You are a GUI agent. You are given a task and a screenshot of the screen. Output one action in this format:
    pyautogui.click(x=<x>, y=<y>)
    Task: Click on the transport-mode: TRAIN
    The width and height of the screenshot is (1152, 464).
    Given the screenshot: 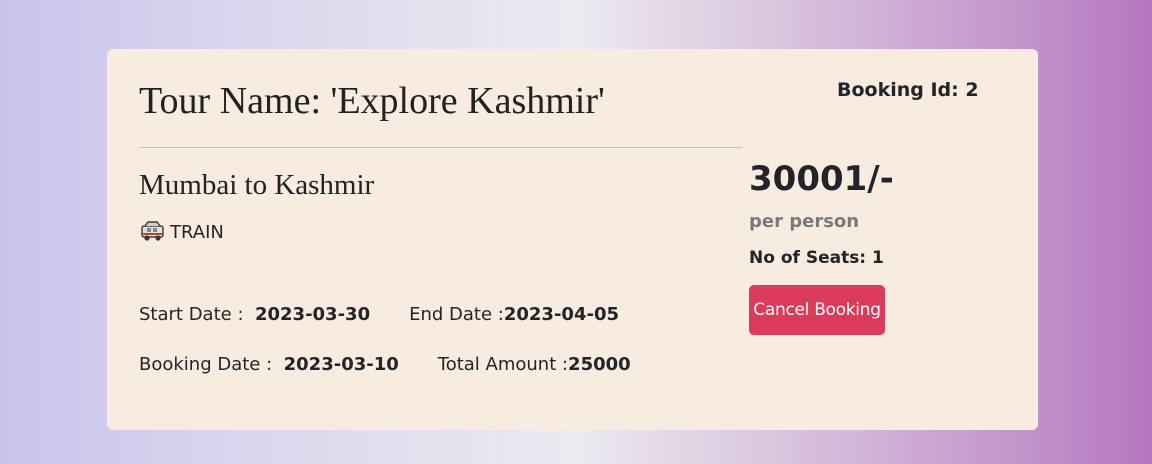 What is the action you would take?
    pyautogui.click(x=181, y=232)
    